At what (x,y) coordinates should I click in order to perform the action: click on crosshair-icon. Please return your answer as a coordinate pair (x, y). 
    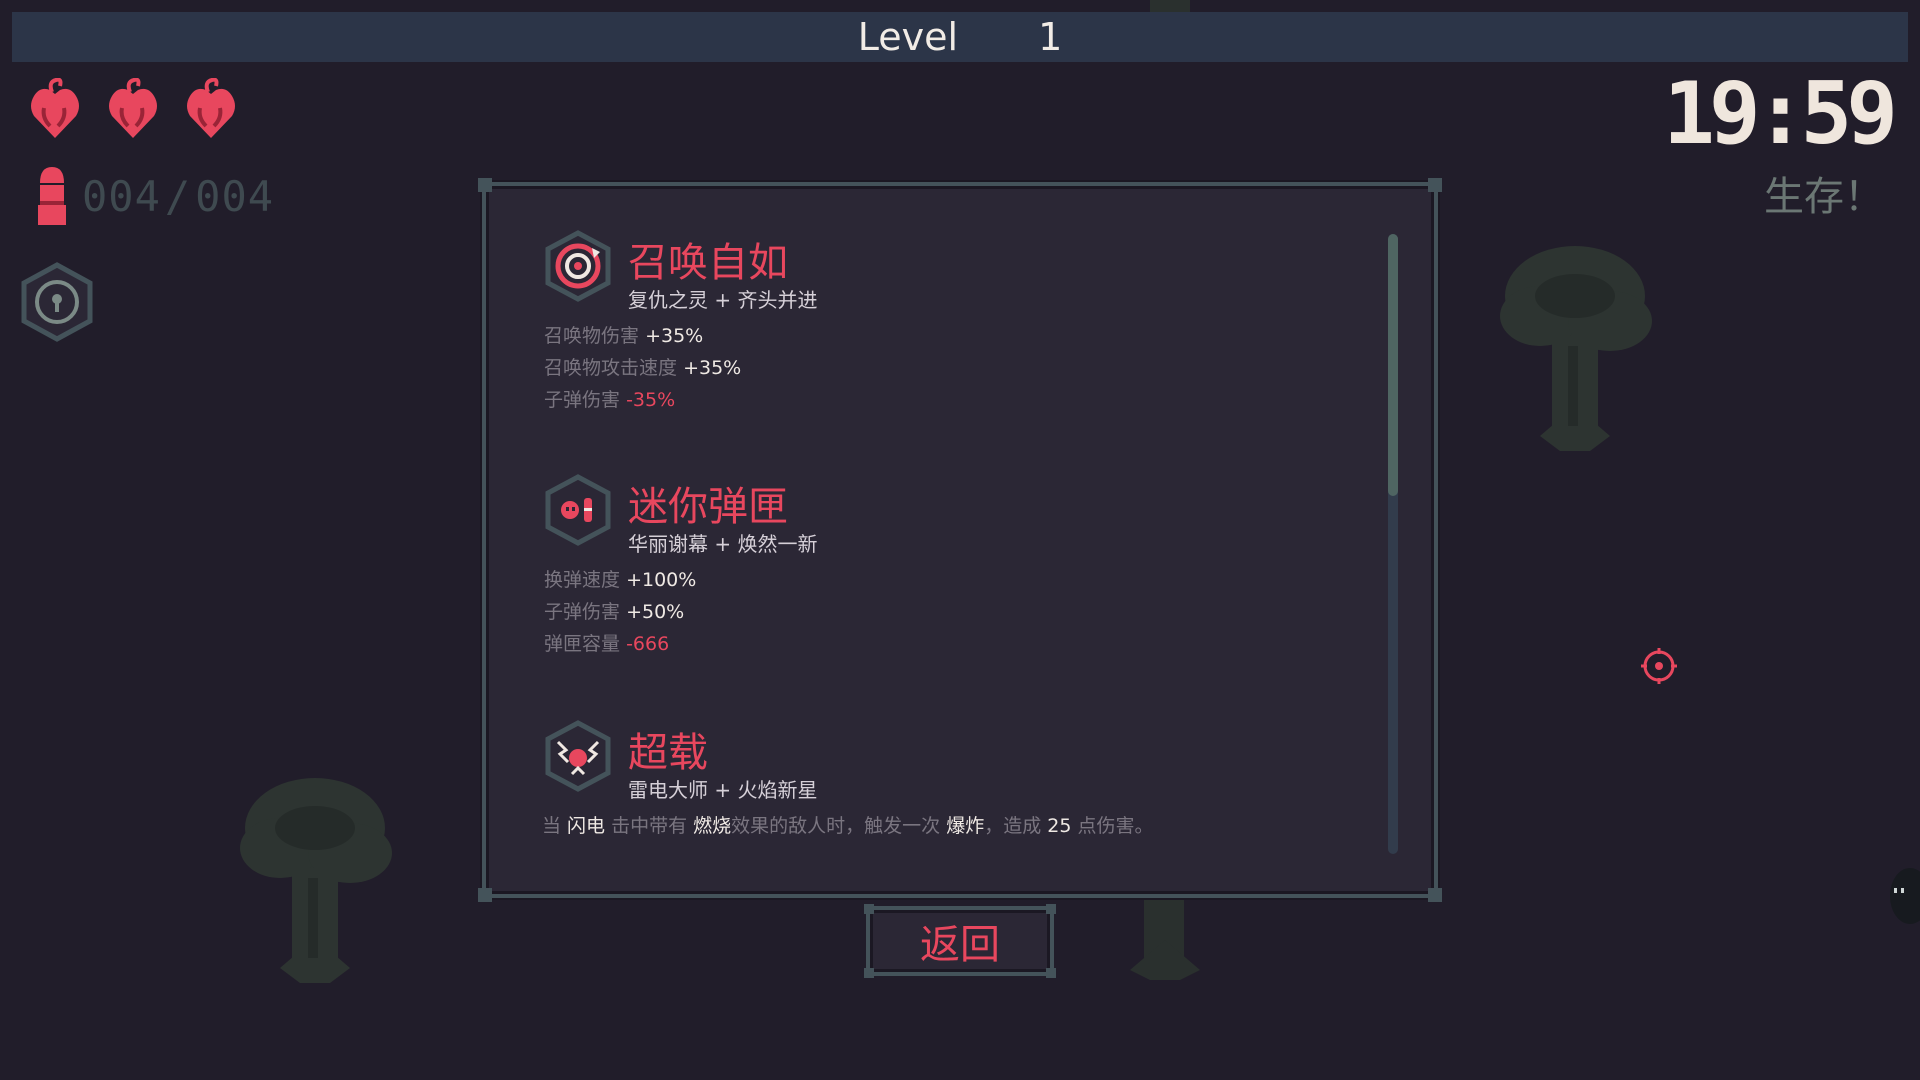
    Looking at the image, I should click on (1659, 666).